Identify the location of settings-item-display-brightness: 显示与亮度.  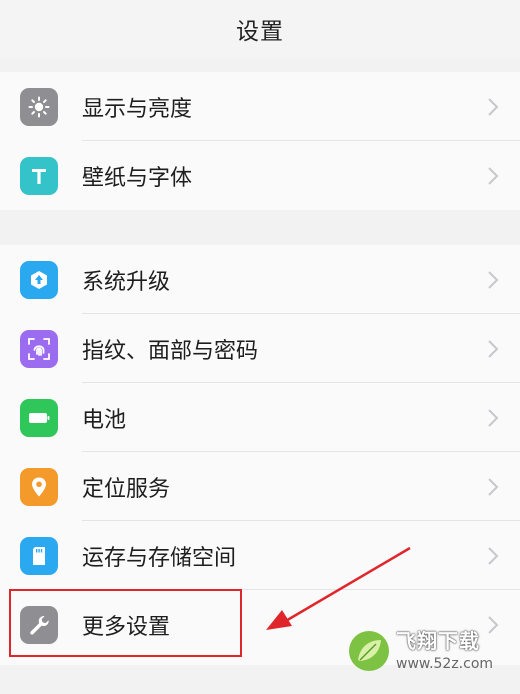
(260, 106).